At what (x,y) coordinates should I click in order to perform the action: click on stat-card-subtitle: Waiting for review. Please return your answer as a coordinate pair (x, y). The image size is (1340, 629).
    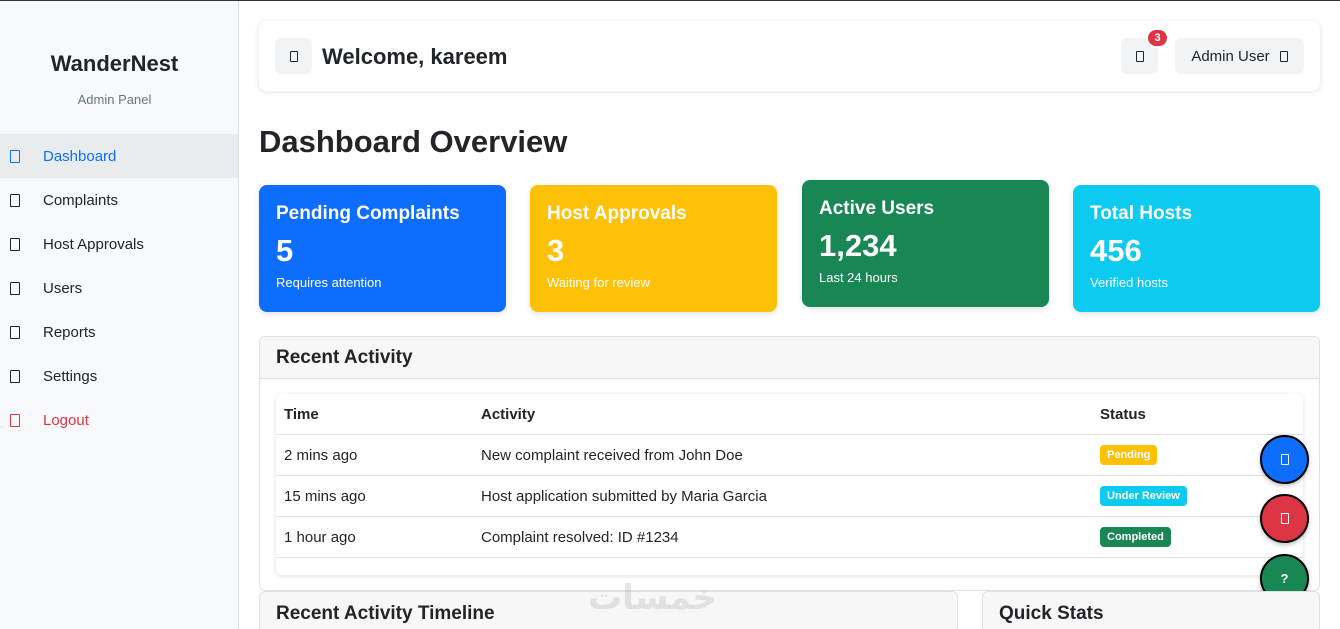
    Looking at the image, I should click on (598, 282).